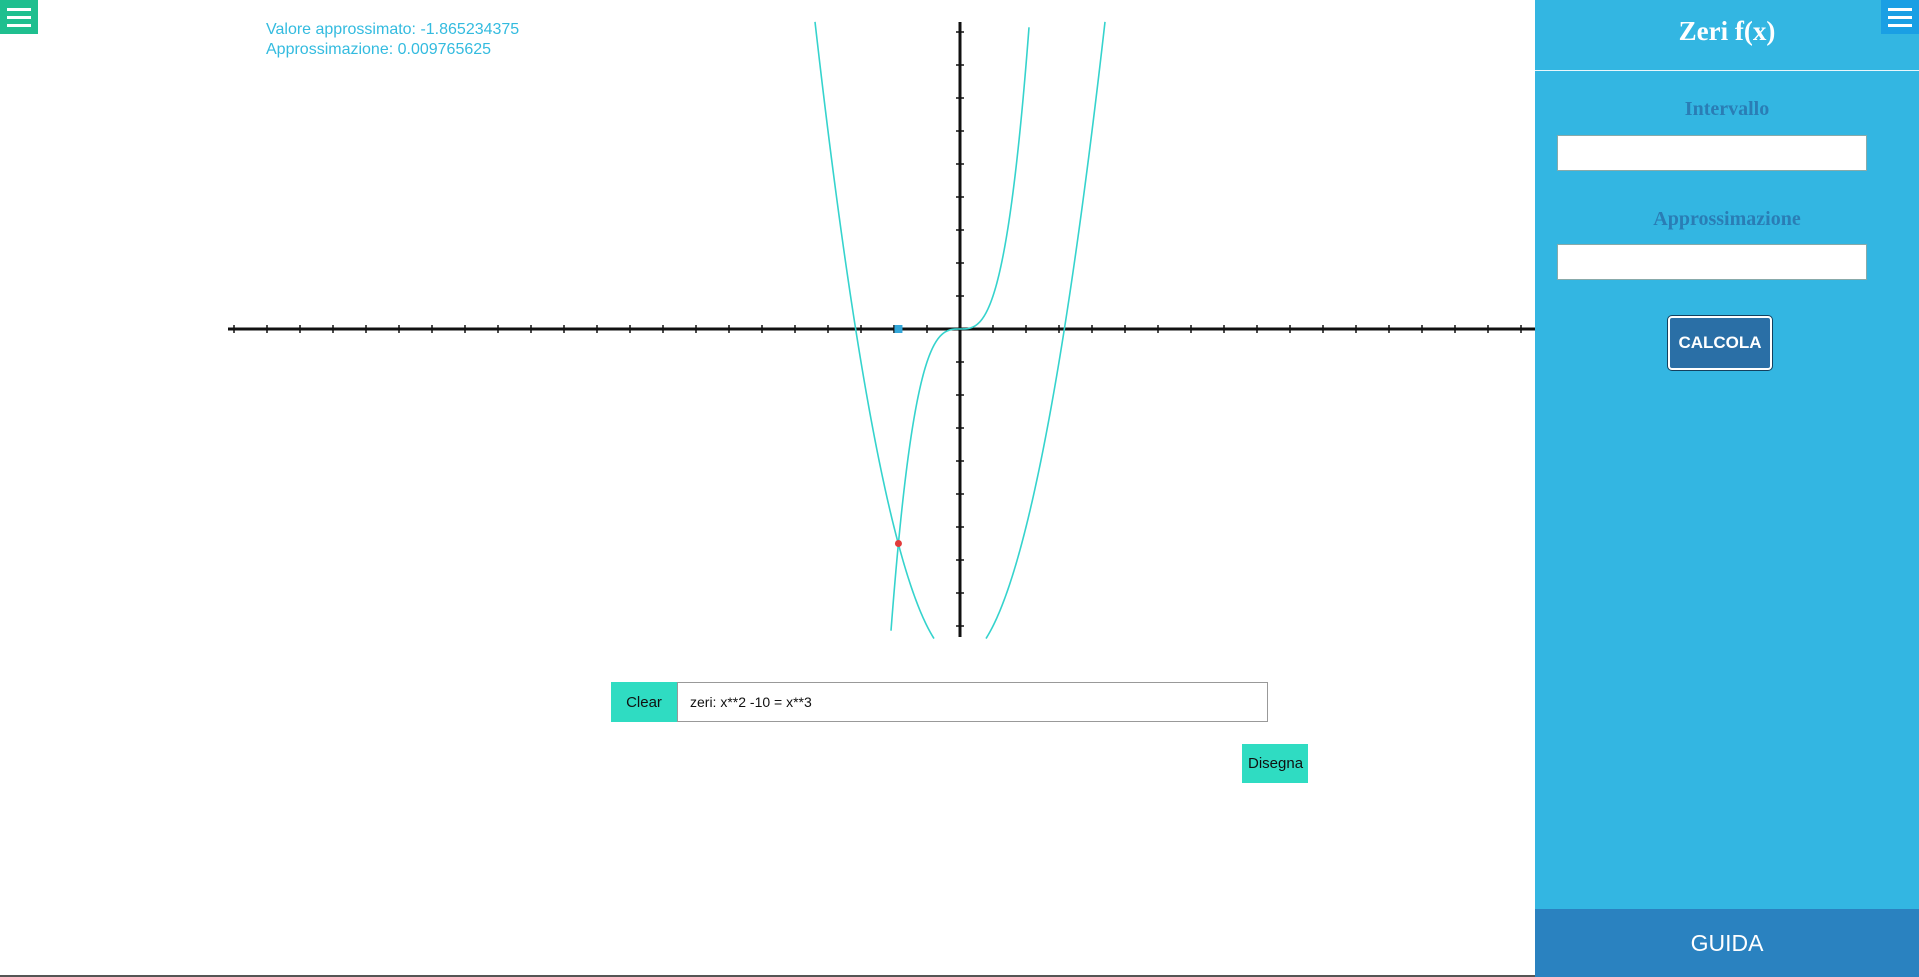  Describe the element at coordinates (1720, 343) in the screenshot. I see `calculate-button: CALCOLA` at that location.